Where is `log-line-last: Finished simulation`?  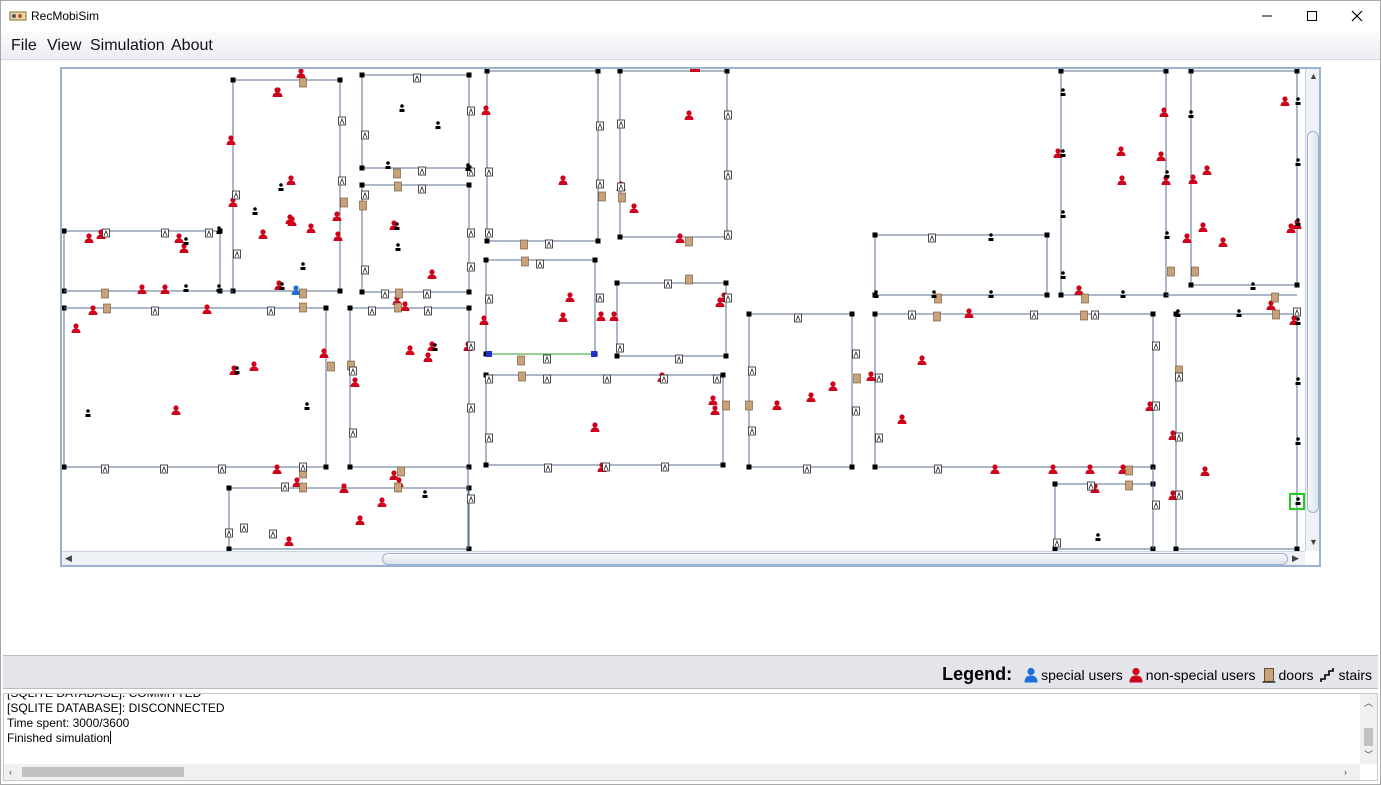 log-line-last: Finished simulation is located at coordinates (116, 738).